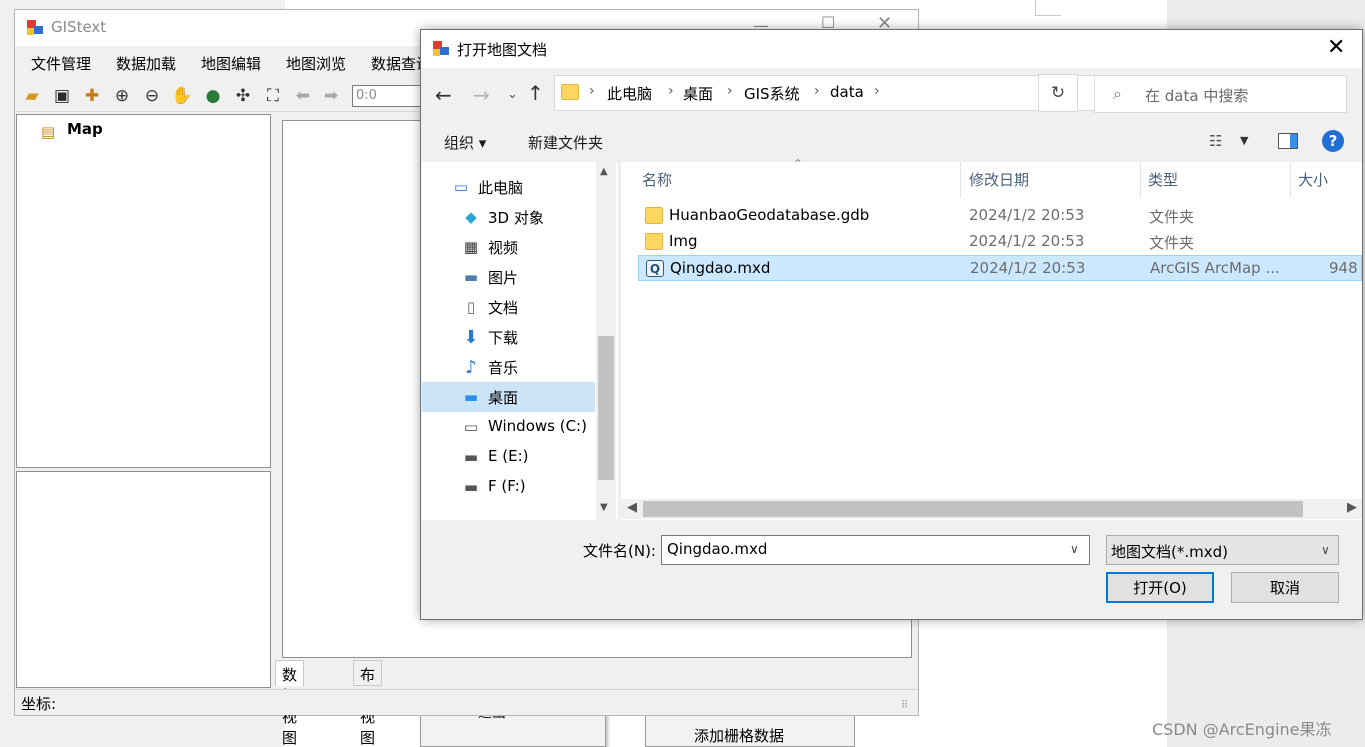  Describe the element at coordinates (537, 426) in the screenshot. I see `nav-item-label: Windows (C:)` at that location.